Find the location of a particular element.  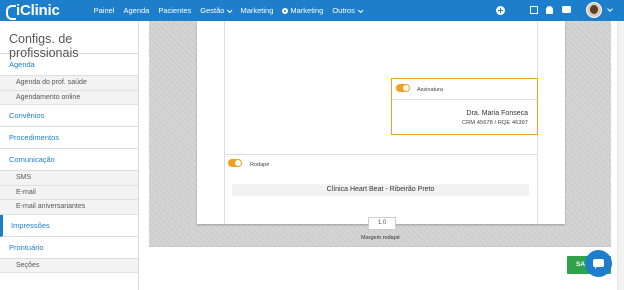

nav-agenda: Agenda is located at coordinates (136, 10).